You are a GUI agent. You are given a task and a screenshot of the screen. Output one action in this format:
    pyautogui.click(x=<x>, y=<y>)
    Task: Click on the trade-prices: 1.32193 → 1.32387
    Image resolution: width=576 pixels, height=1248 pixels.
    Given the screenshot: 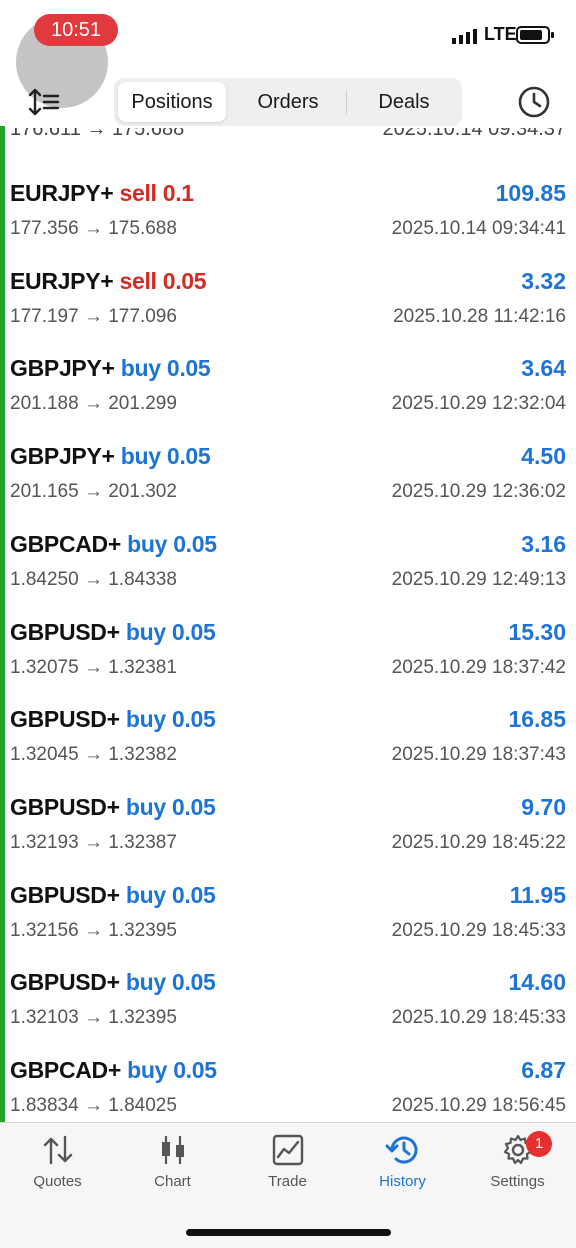 What is the action you would take?
    pyautogui.click(x=93, y=842)
    